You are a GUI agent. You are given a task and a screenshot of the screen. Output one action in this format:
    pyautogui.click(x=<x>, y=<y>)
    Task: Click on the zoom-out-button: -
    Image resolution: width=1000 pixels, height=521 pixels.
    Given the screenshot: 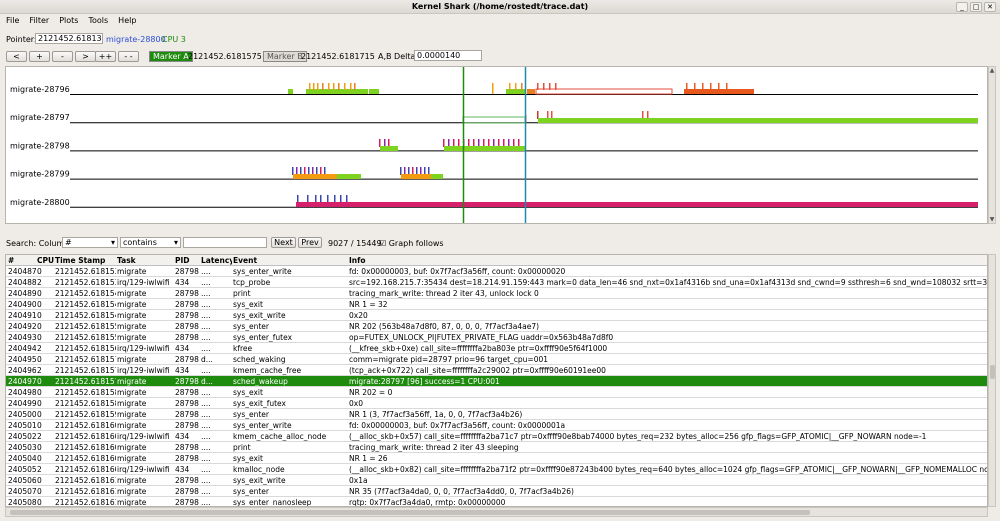 What is the action you would take?
    pyautogui.click(x=62, y=56)
    